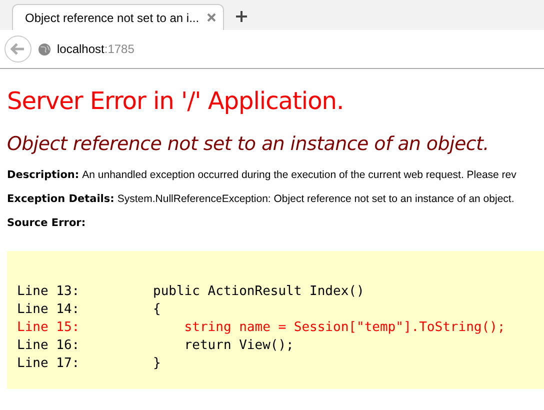 The image size is (544, 410). Describe the element at coordinates (344, 328) in the screenshot. I see `code-line: string name = Session["temp"].ToString();` at that location.